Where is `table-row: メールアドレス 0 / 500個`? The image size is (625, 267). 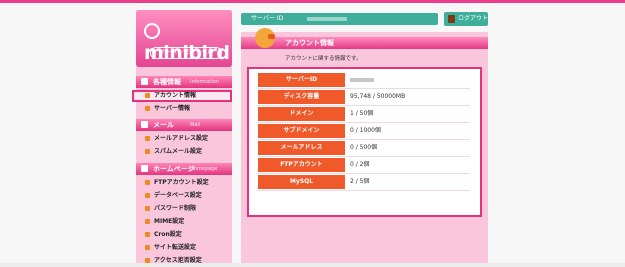
table-row: メールアドレス 0 / 500個 is located at coordinates (364, 148).